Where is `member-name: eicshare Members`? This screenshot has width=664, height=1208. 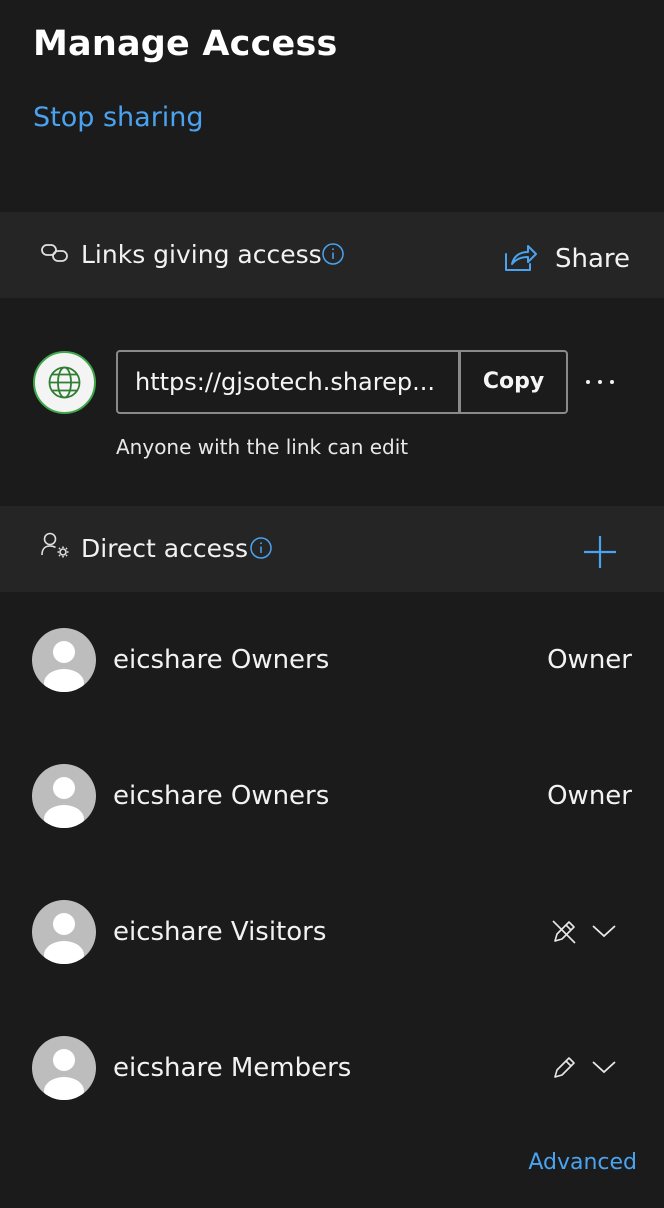 member-name: eicshare Members is located at coordinates (232, 1068).